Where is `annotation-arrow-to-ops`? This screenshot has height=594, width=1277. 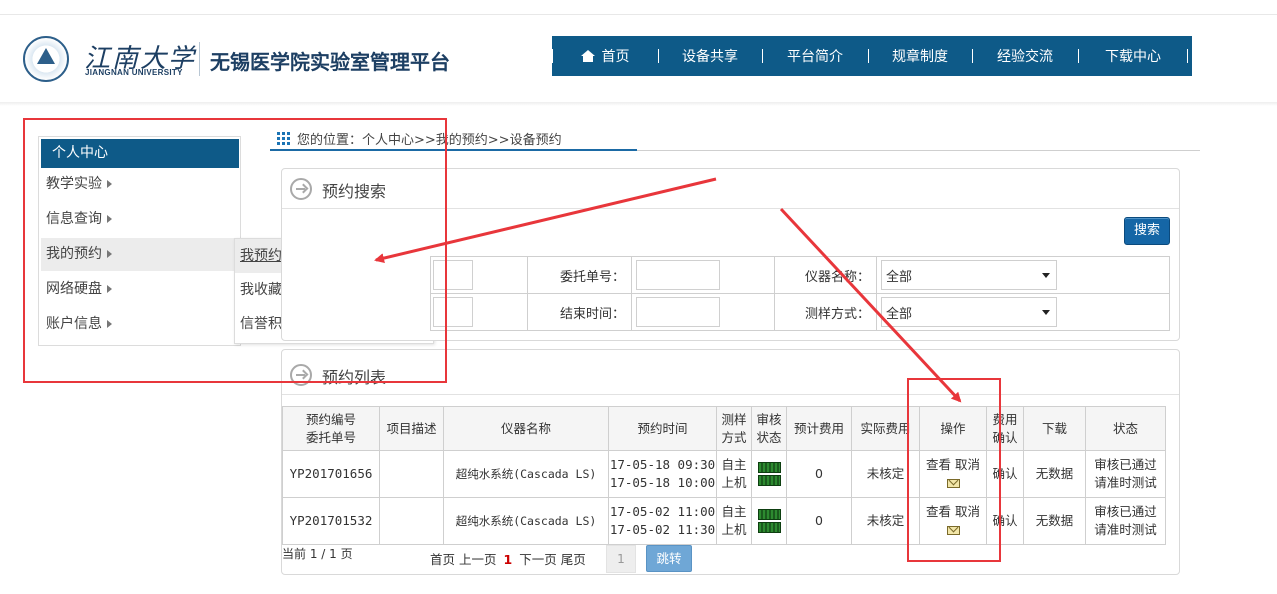
annotation-arrow-to-ops is located at coordinates (870, 305).